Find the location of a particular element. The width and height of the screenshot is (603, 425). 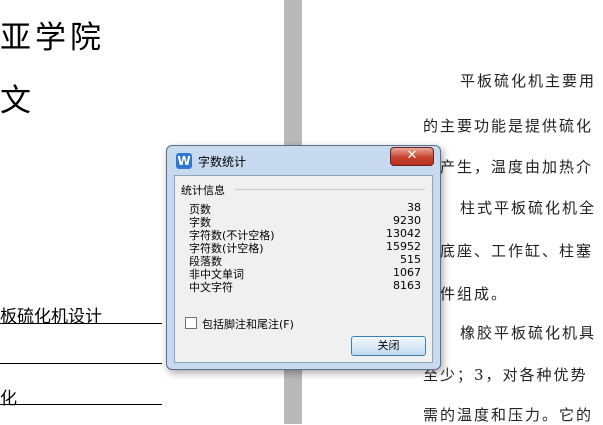

stats-value: 13042 is located at coordinates (403, 233).